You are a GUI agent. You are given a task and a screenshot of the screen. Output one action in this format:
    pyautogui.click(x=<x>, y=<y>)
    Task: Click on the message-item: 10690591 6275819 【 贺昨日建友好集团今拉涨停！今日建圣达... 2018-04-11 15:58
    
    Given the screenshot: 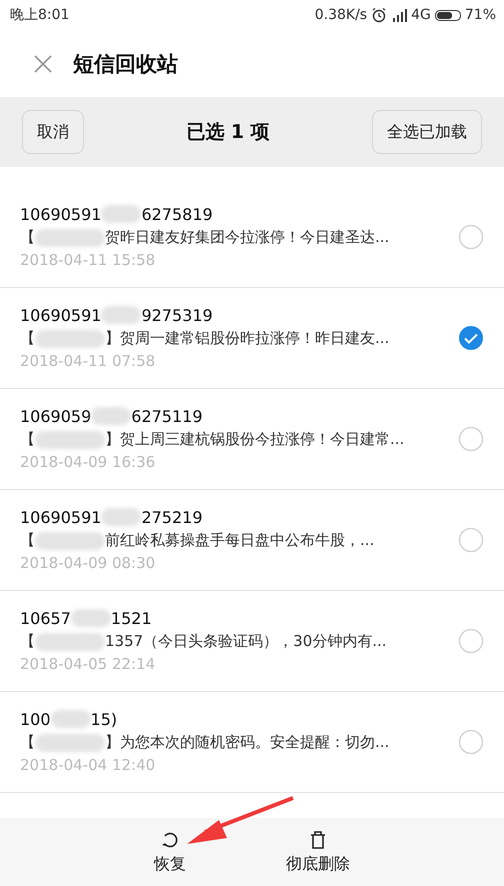 What is the action you would take?
    pyautogui.click(x=252, y=237)
    